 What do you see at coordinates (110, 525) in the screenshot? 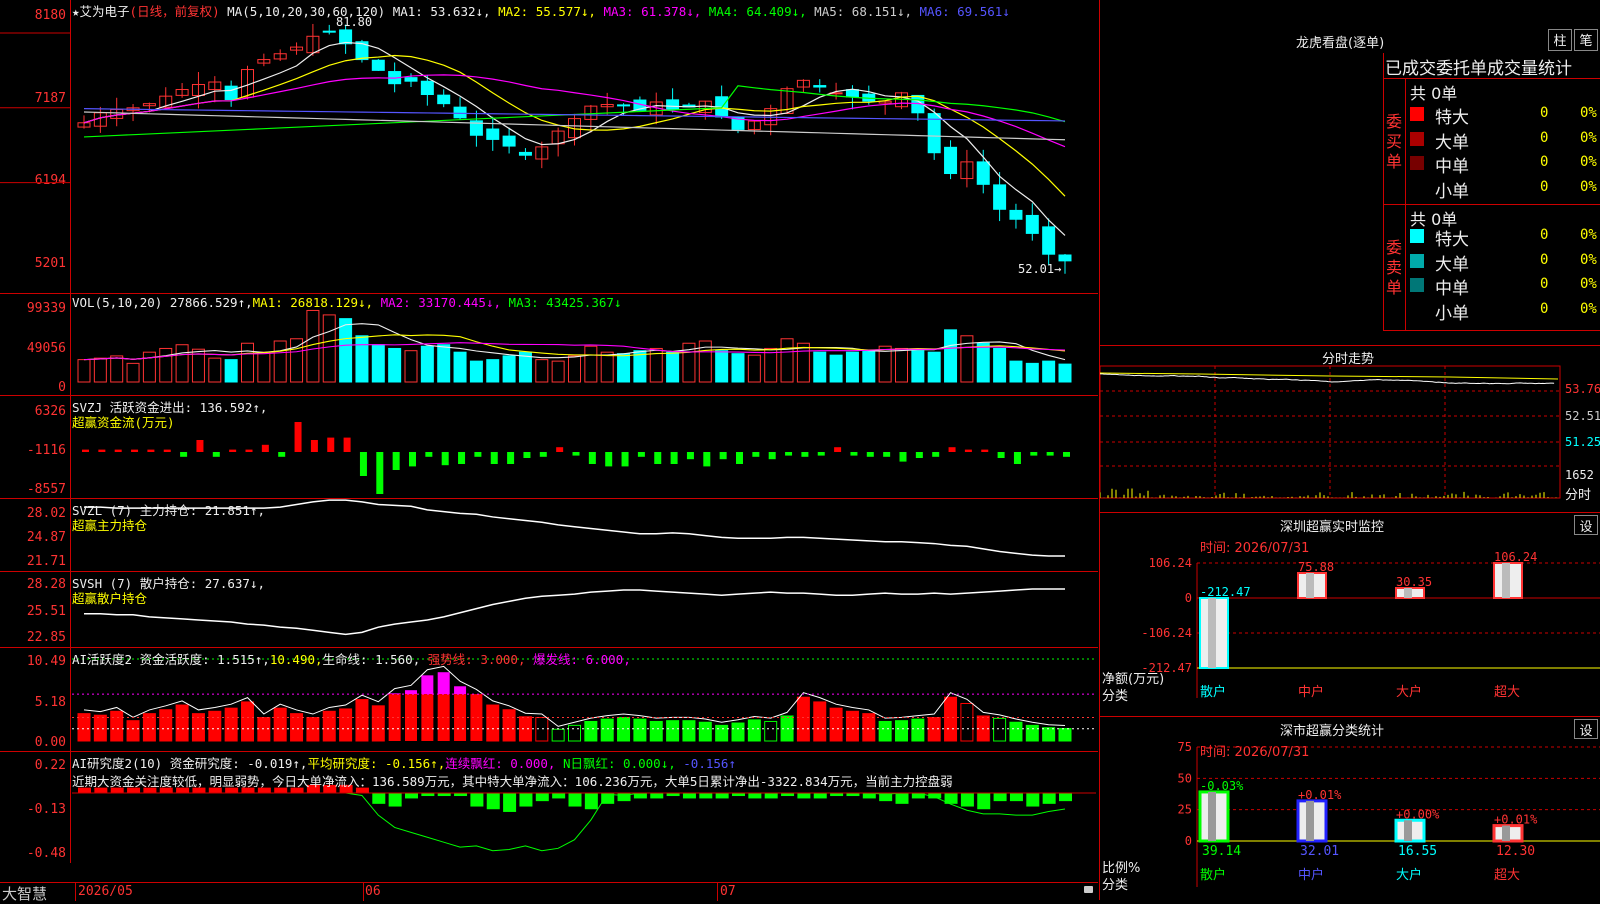
I see `svzl-subtitle: 超赢主力持仓` at bounding box center [110, 525].